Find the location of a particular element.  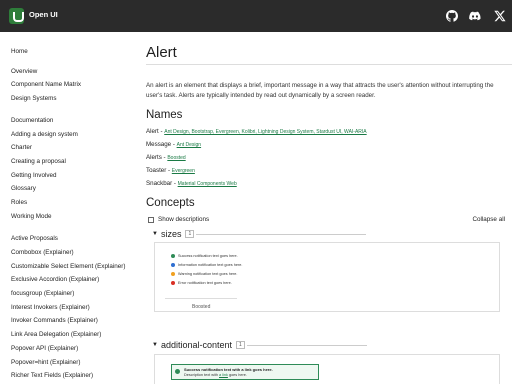

sidebar-item-home: Home is located at coordinates (19, 51).